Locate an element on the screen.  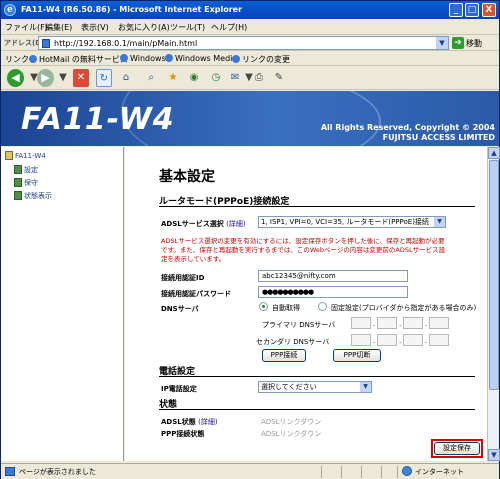
stop-icon: ✕ is located at coordinates (81, 78).